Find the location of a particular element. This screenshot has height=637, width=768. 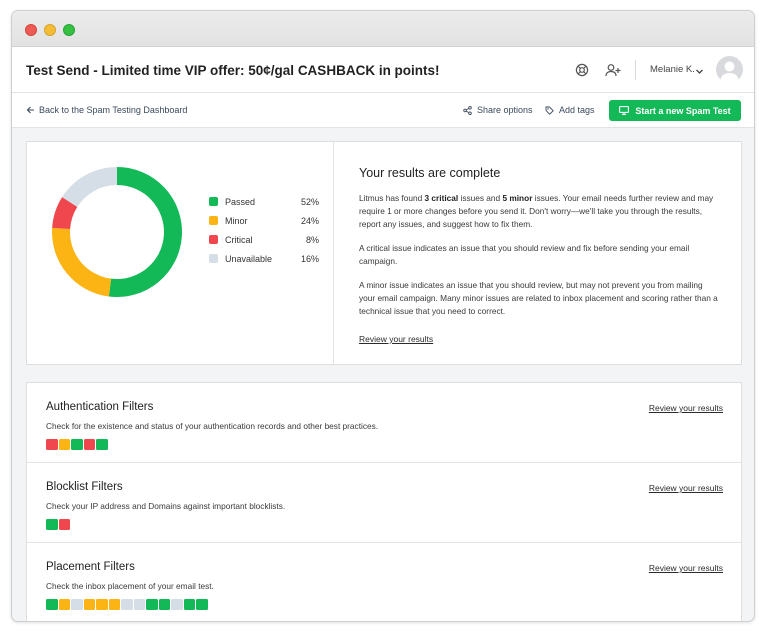

minor-count: 5 minor is located at coordinates (517, 198).